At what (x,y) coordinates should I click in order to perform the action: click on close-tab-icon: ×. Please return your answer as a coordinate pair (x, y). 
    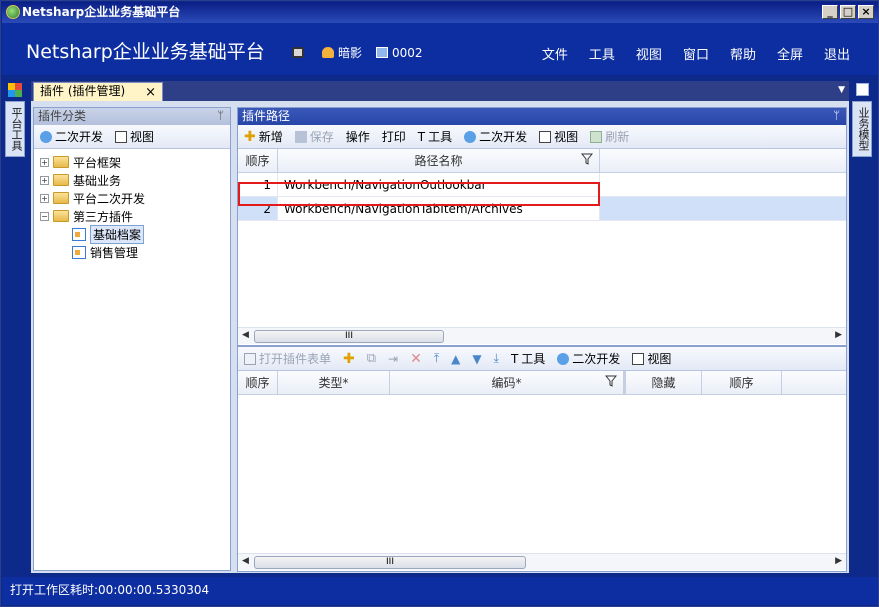
    Looking at the image, I should click on (150, 92).